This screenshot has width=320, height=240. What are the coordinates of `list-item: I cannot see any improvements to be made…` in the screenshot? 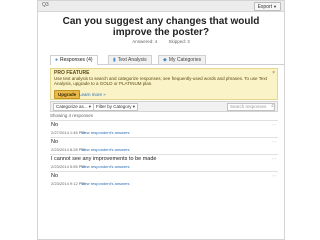 It's located at (164, 162).